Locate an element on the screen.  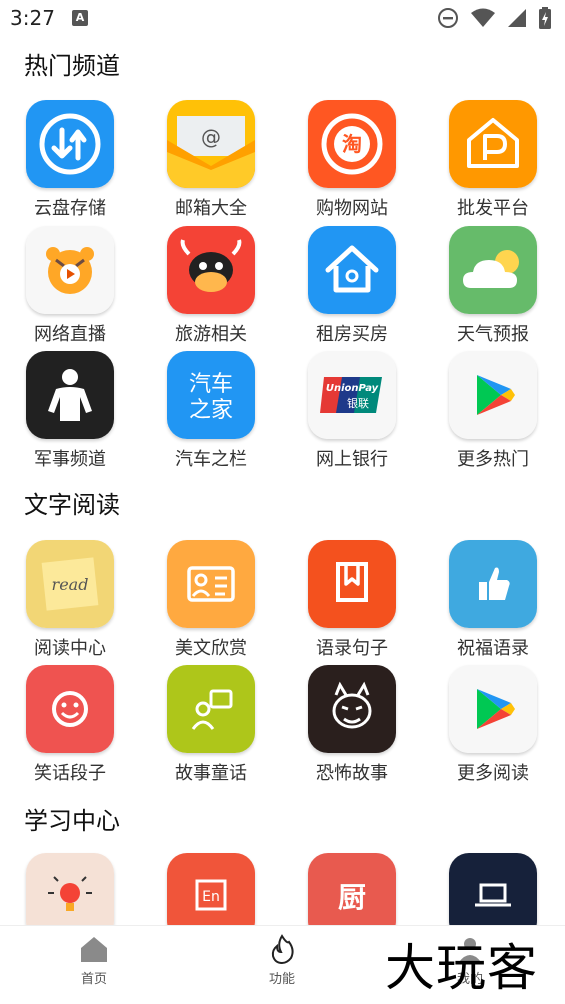
app-mailbox: @ 邮箱大全 is located at coordinates (211, 160).